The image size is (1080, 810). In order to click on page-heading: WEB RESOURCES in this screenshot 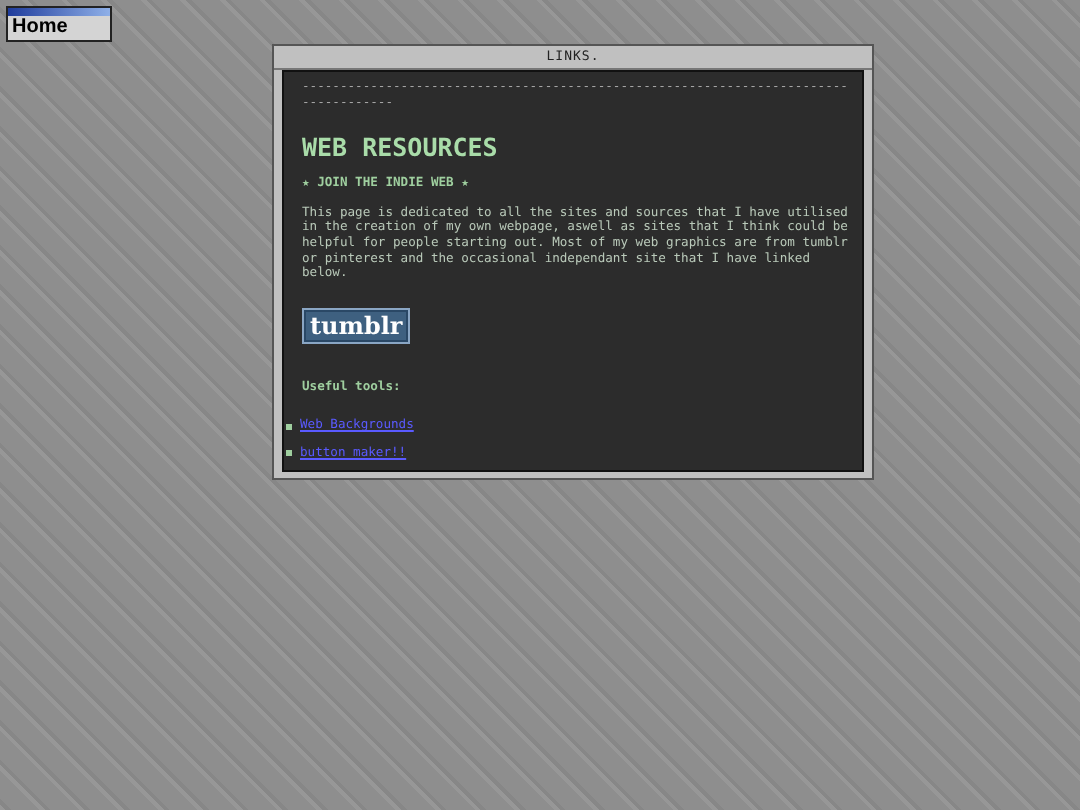, I will do `click(401, 148)`.